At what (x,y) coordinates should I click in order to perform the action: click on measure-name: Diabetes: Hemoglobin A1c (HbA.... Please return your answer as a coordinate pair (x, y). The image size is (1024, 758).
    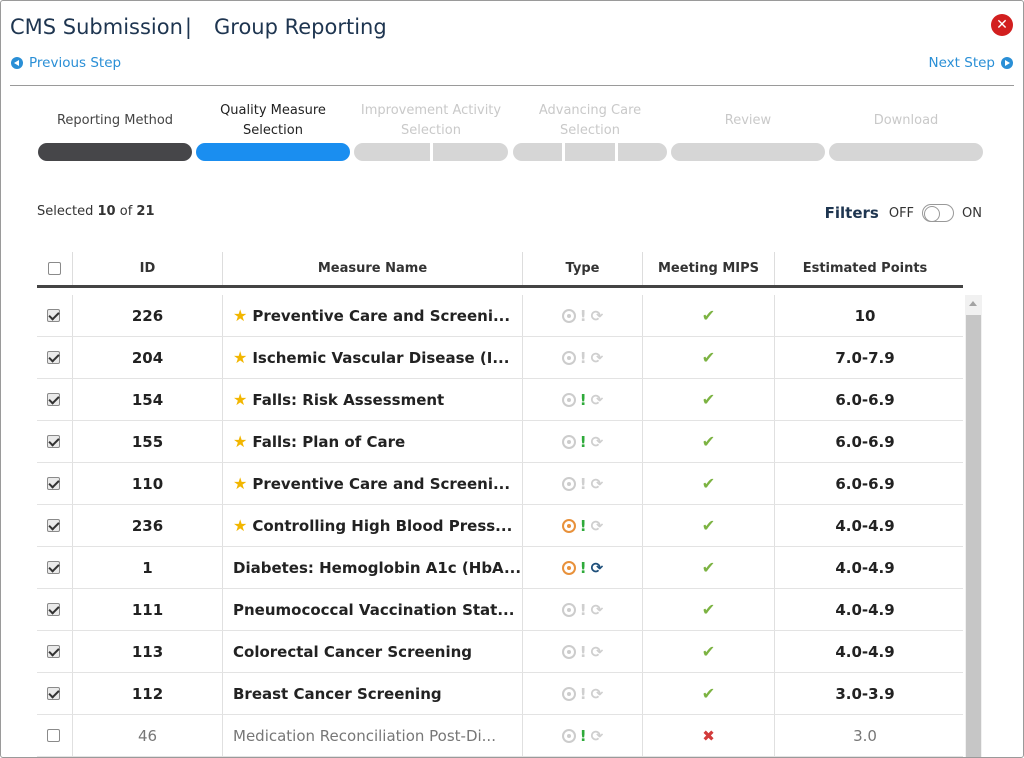
    Looking at the image, I should click on (377, 568).